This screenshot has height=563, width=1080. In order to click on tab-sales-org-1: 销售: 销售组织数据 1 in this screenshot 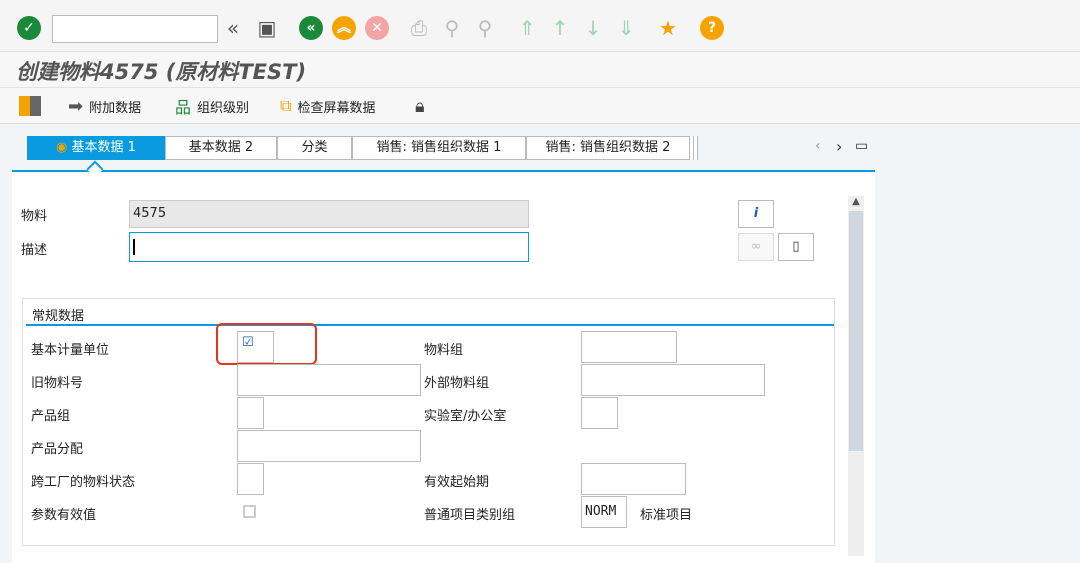, I will do `click(439, 148)`.